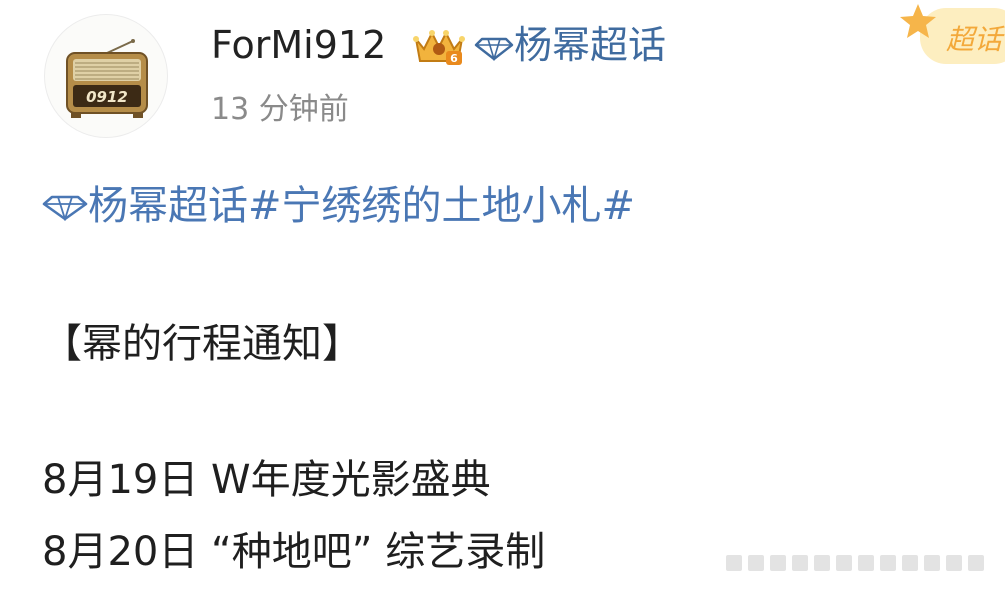 Image resolution: width=1005 pixels, height=593 pixels. What do you see at coordinates (298, 45) in the screenshot?
I see `username: ForMi912` at bounding box center [298, 45].